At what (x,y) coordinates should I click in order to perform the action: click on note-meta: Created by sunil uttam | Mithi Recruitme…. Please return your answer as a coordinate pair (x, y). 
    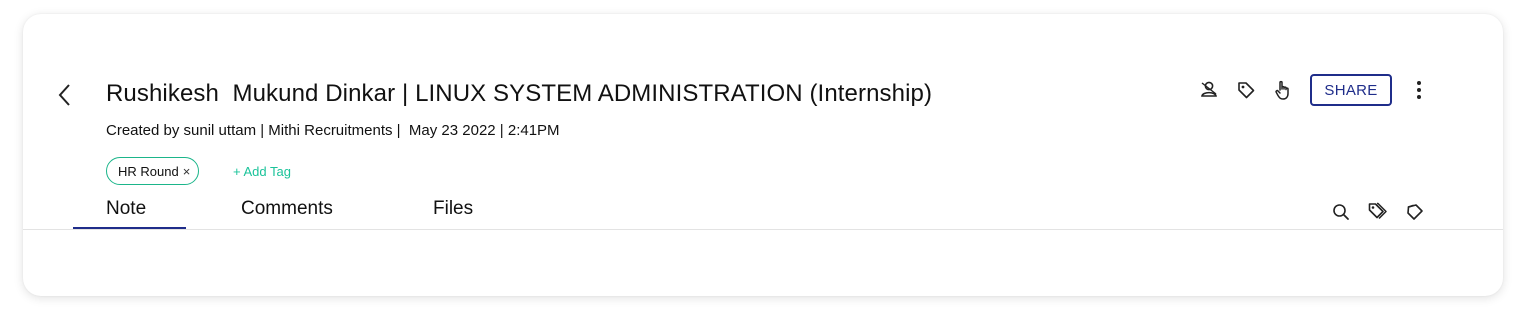
    Looking at the image, I should click on (333, 130).